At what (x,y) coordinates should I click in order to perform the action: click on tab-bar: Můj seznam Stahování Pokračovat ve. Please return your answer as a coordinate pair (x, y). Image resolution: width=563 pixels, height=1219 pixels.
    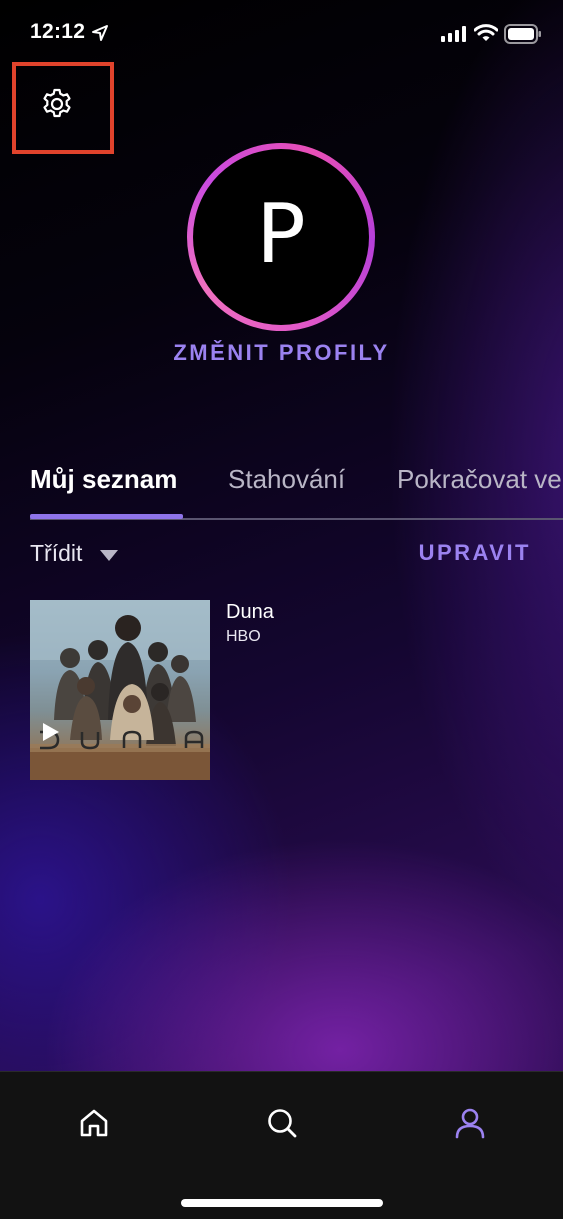
    Looking at the image, I should click on (281, 490).